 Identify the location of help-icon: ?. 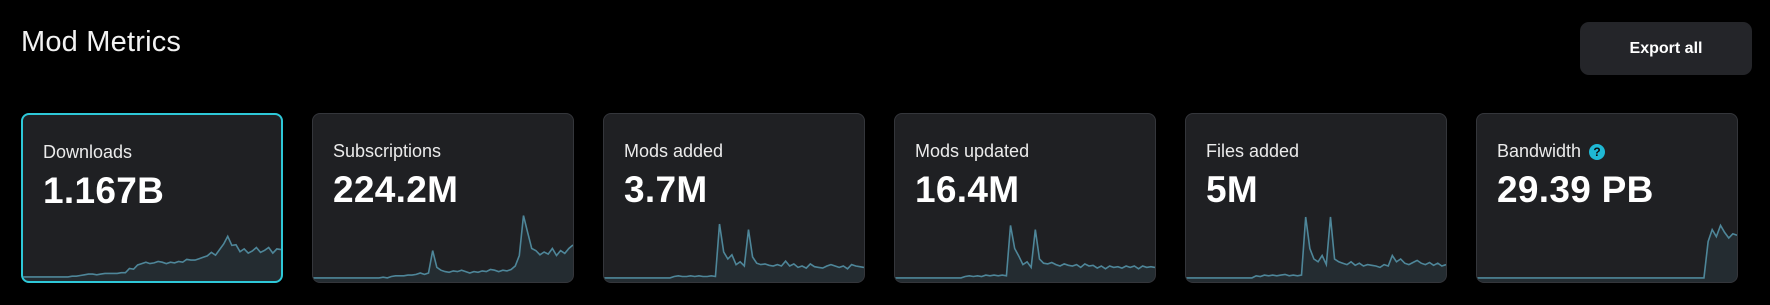
(1597, 151).